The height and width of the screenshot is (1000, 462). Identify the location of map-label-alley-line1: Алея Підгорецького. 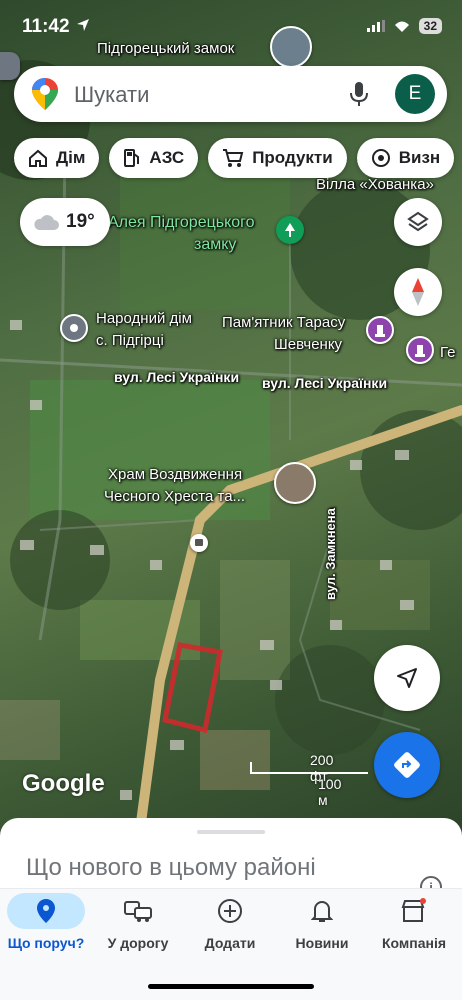
(181, 223).